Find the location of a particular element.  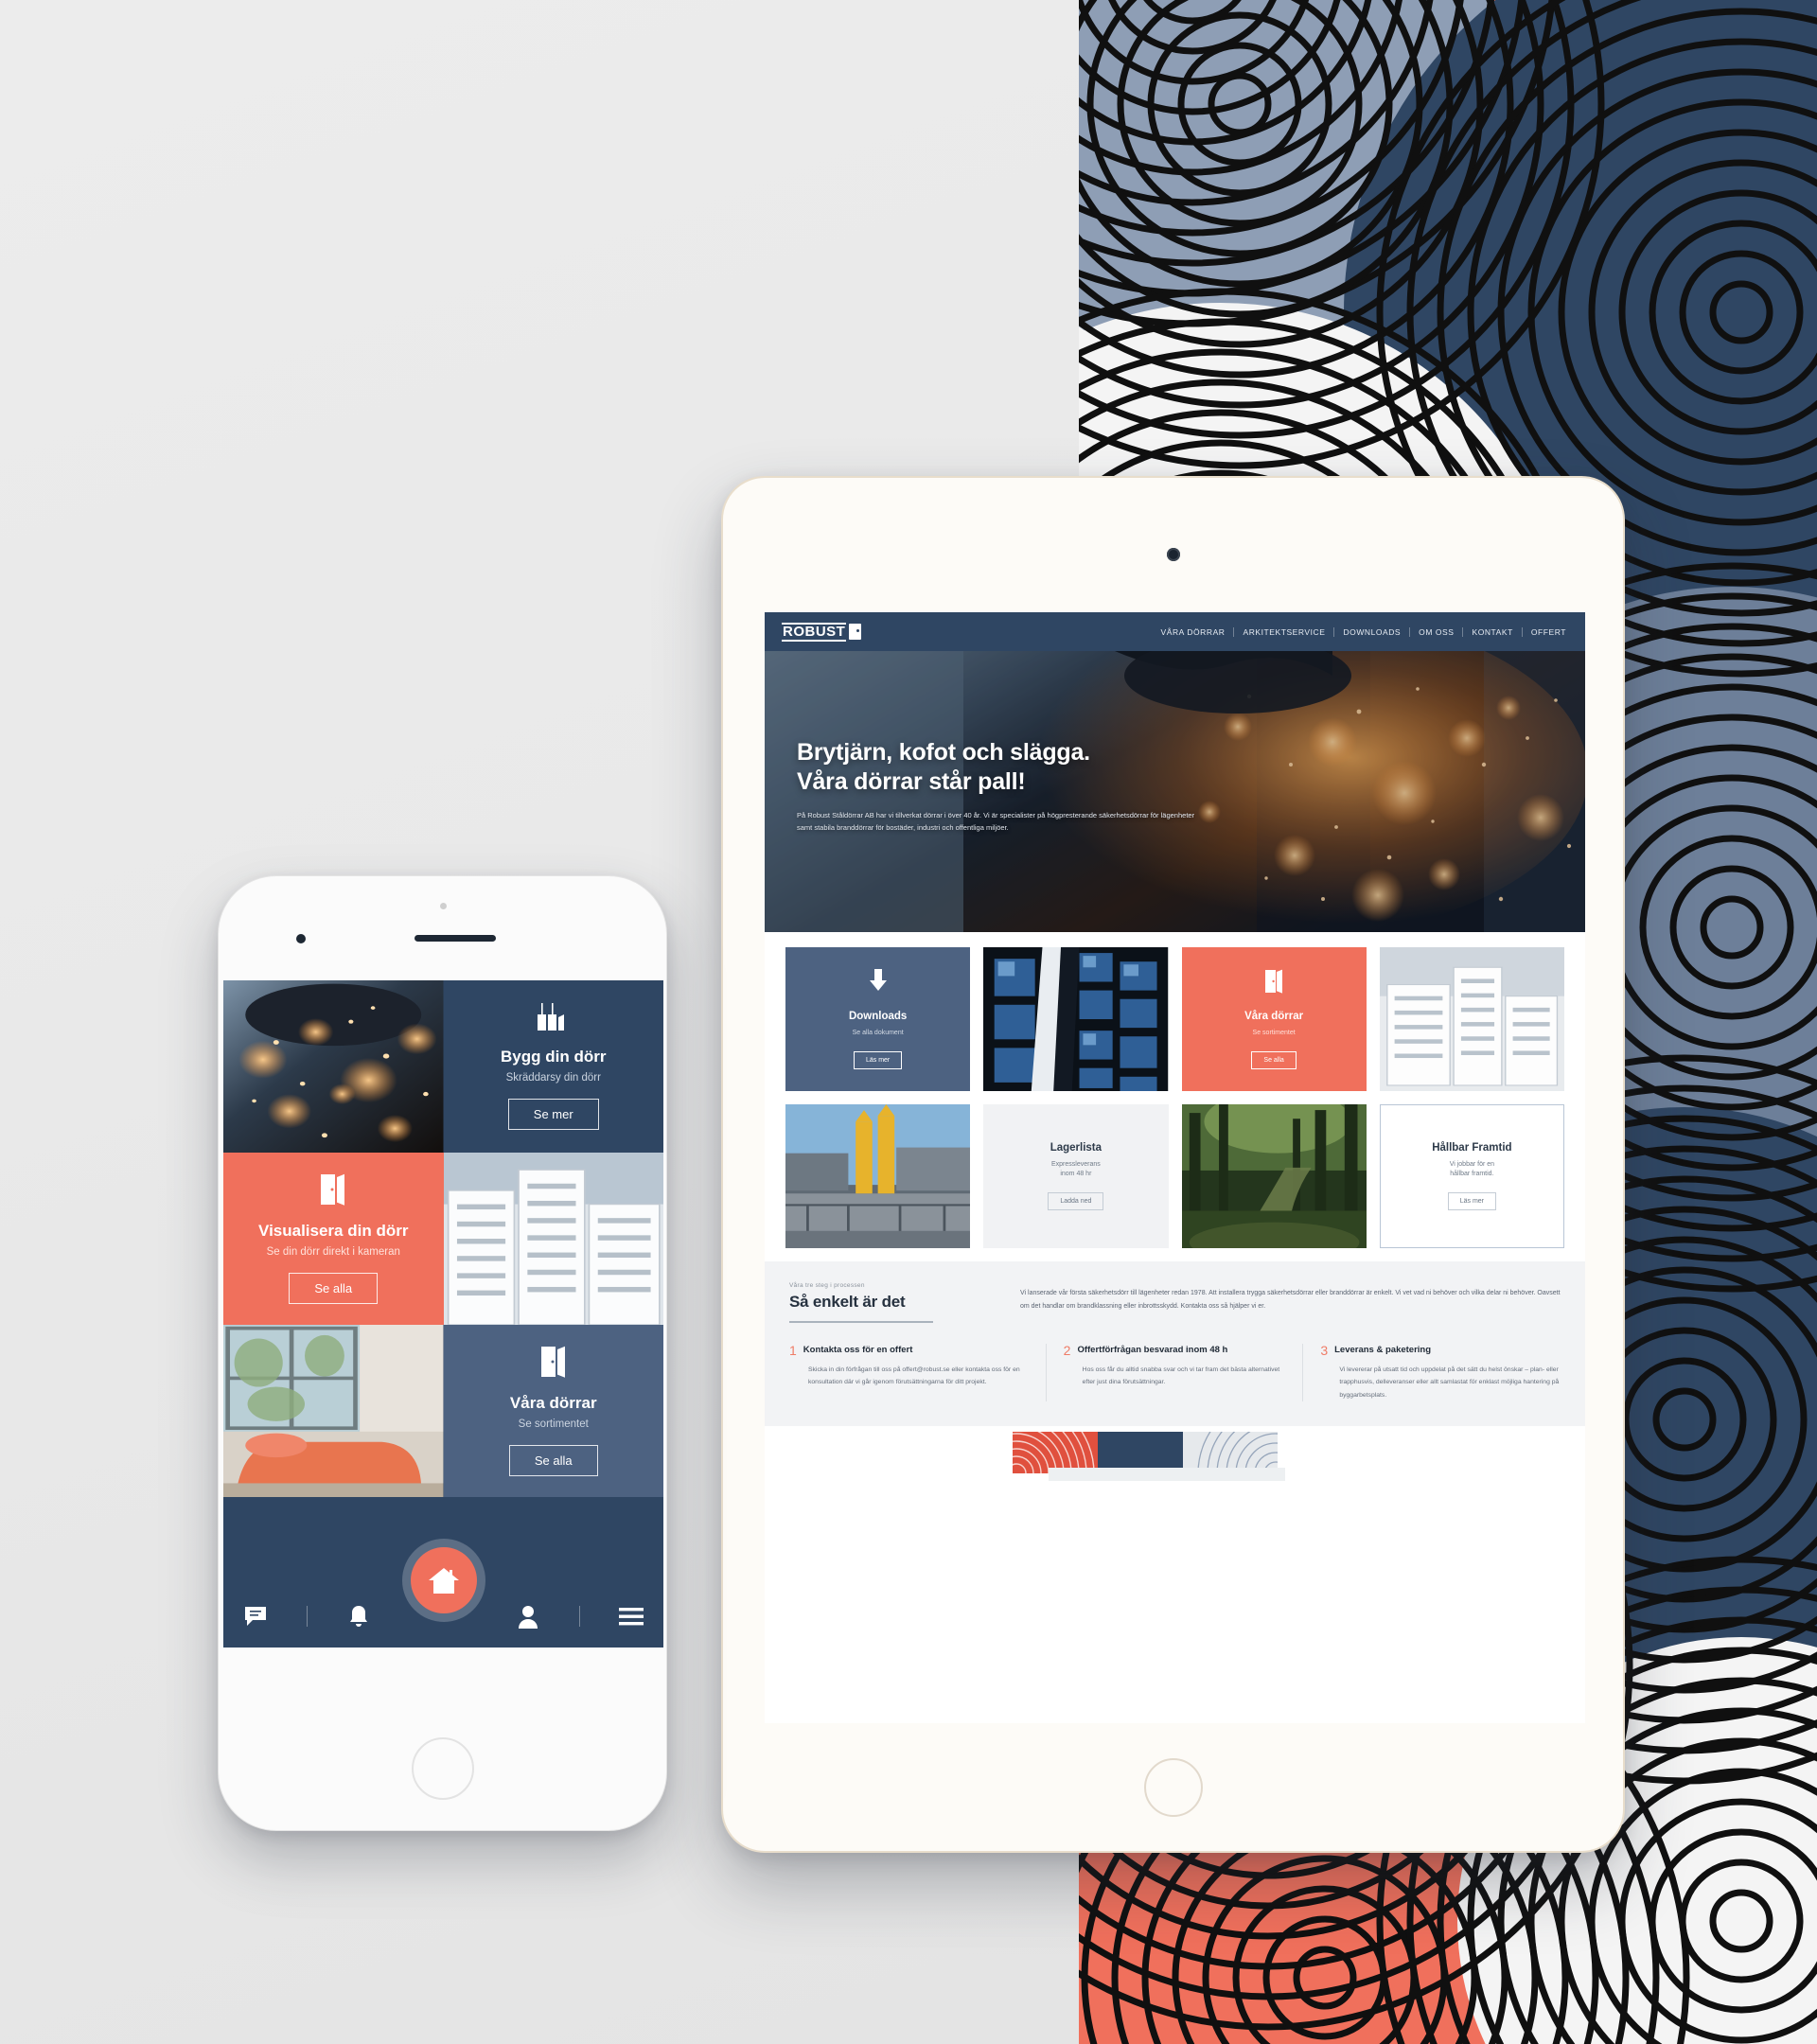

card-photo-forest is located at coordinates (1274, 1176).